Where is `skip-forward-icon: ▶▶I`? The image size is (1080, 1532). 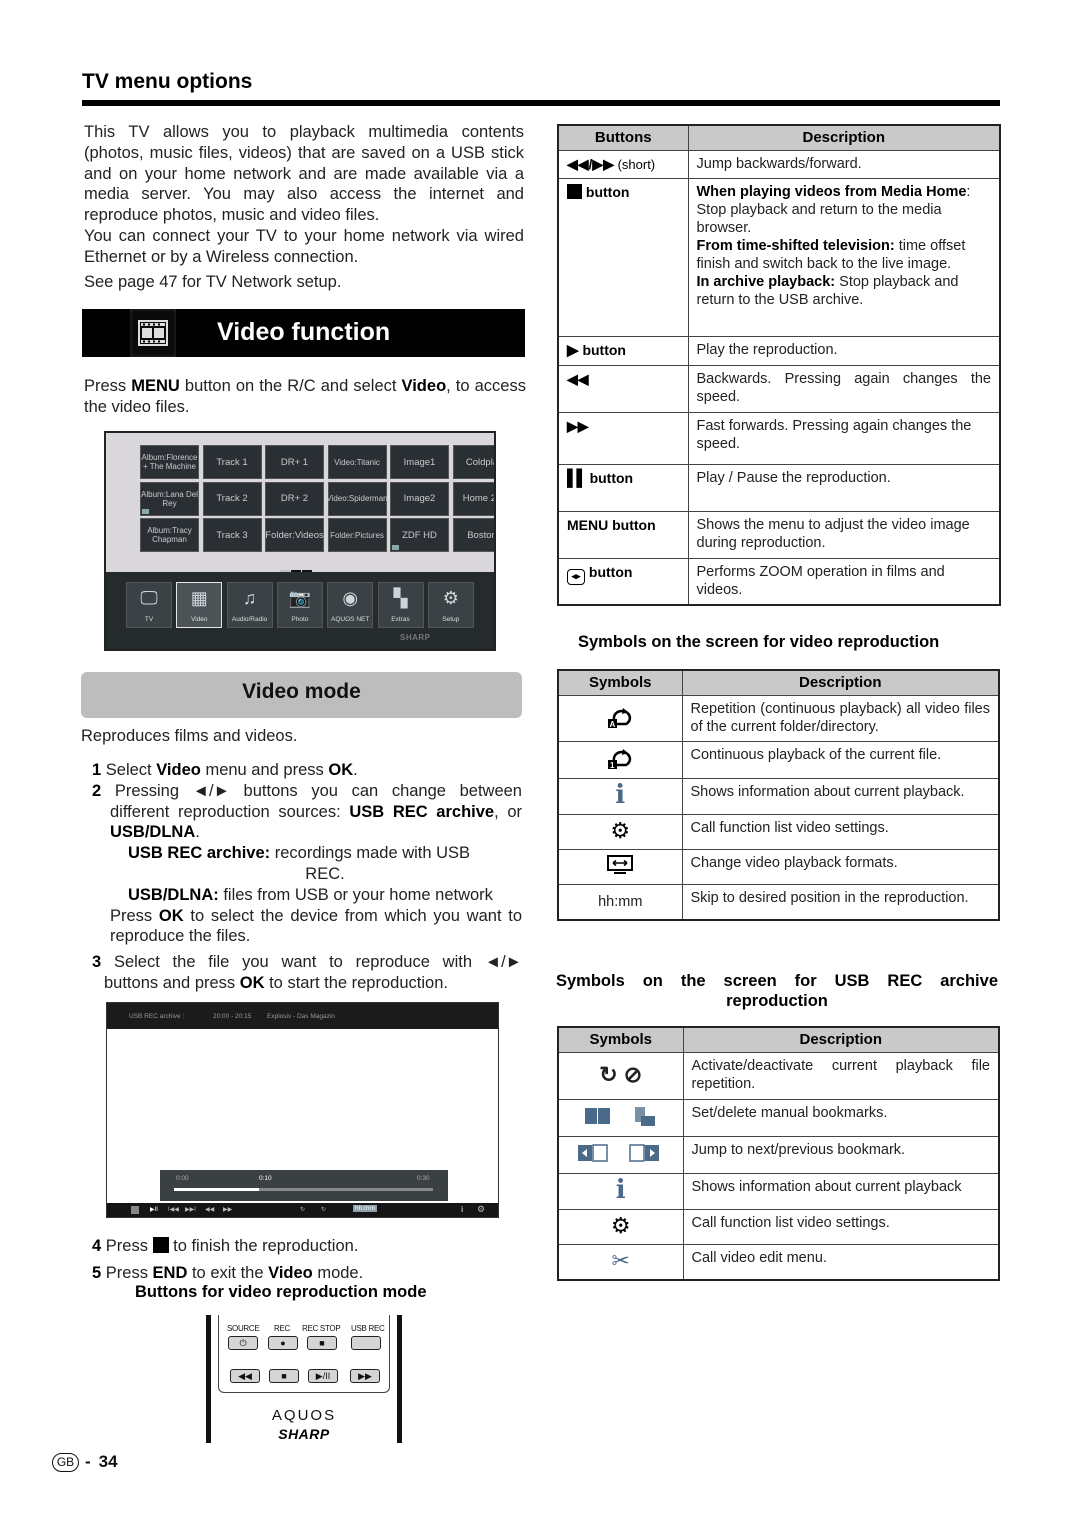
skip-forward-icon: ▶▶I is located at coordinates (190, 1209).